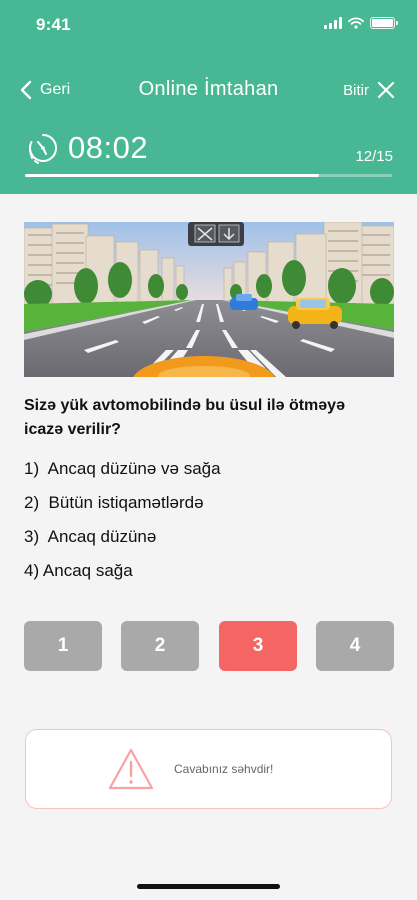  Describe the element at coordinates (384, 23) in the screenshot. I see `battery-icon` at that location.